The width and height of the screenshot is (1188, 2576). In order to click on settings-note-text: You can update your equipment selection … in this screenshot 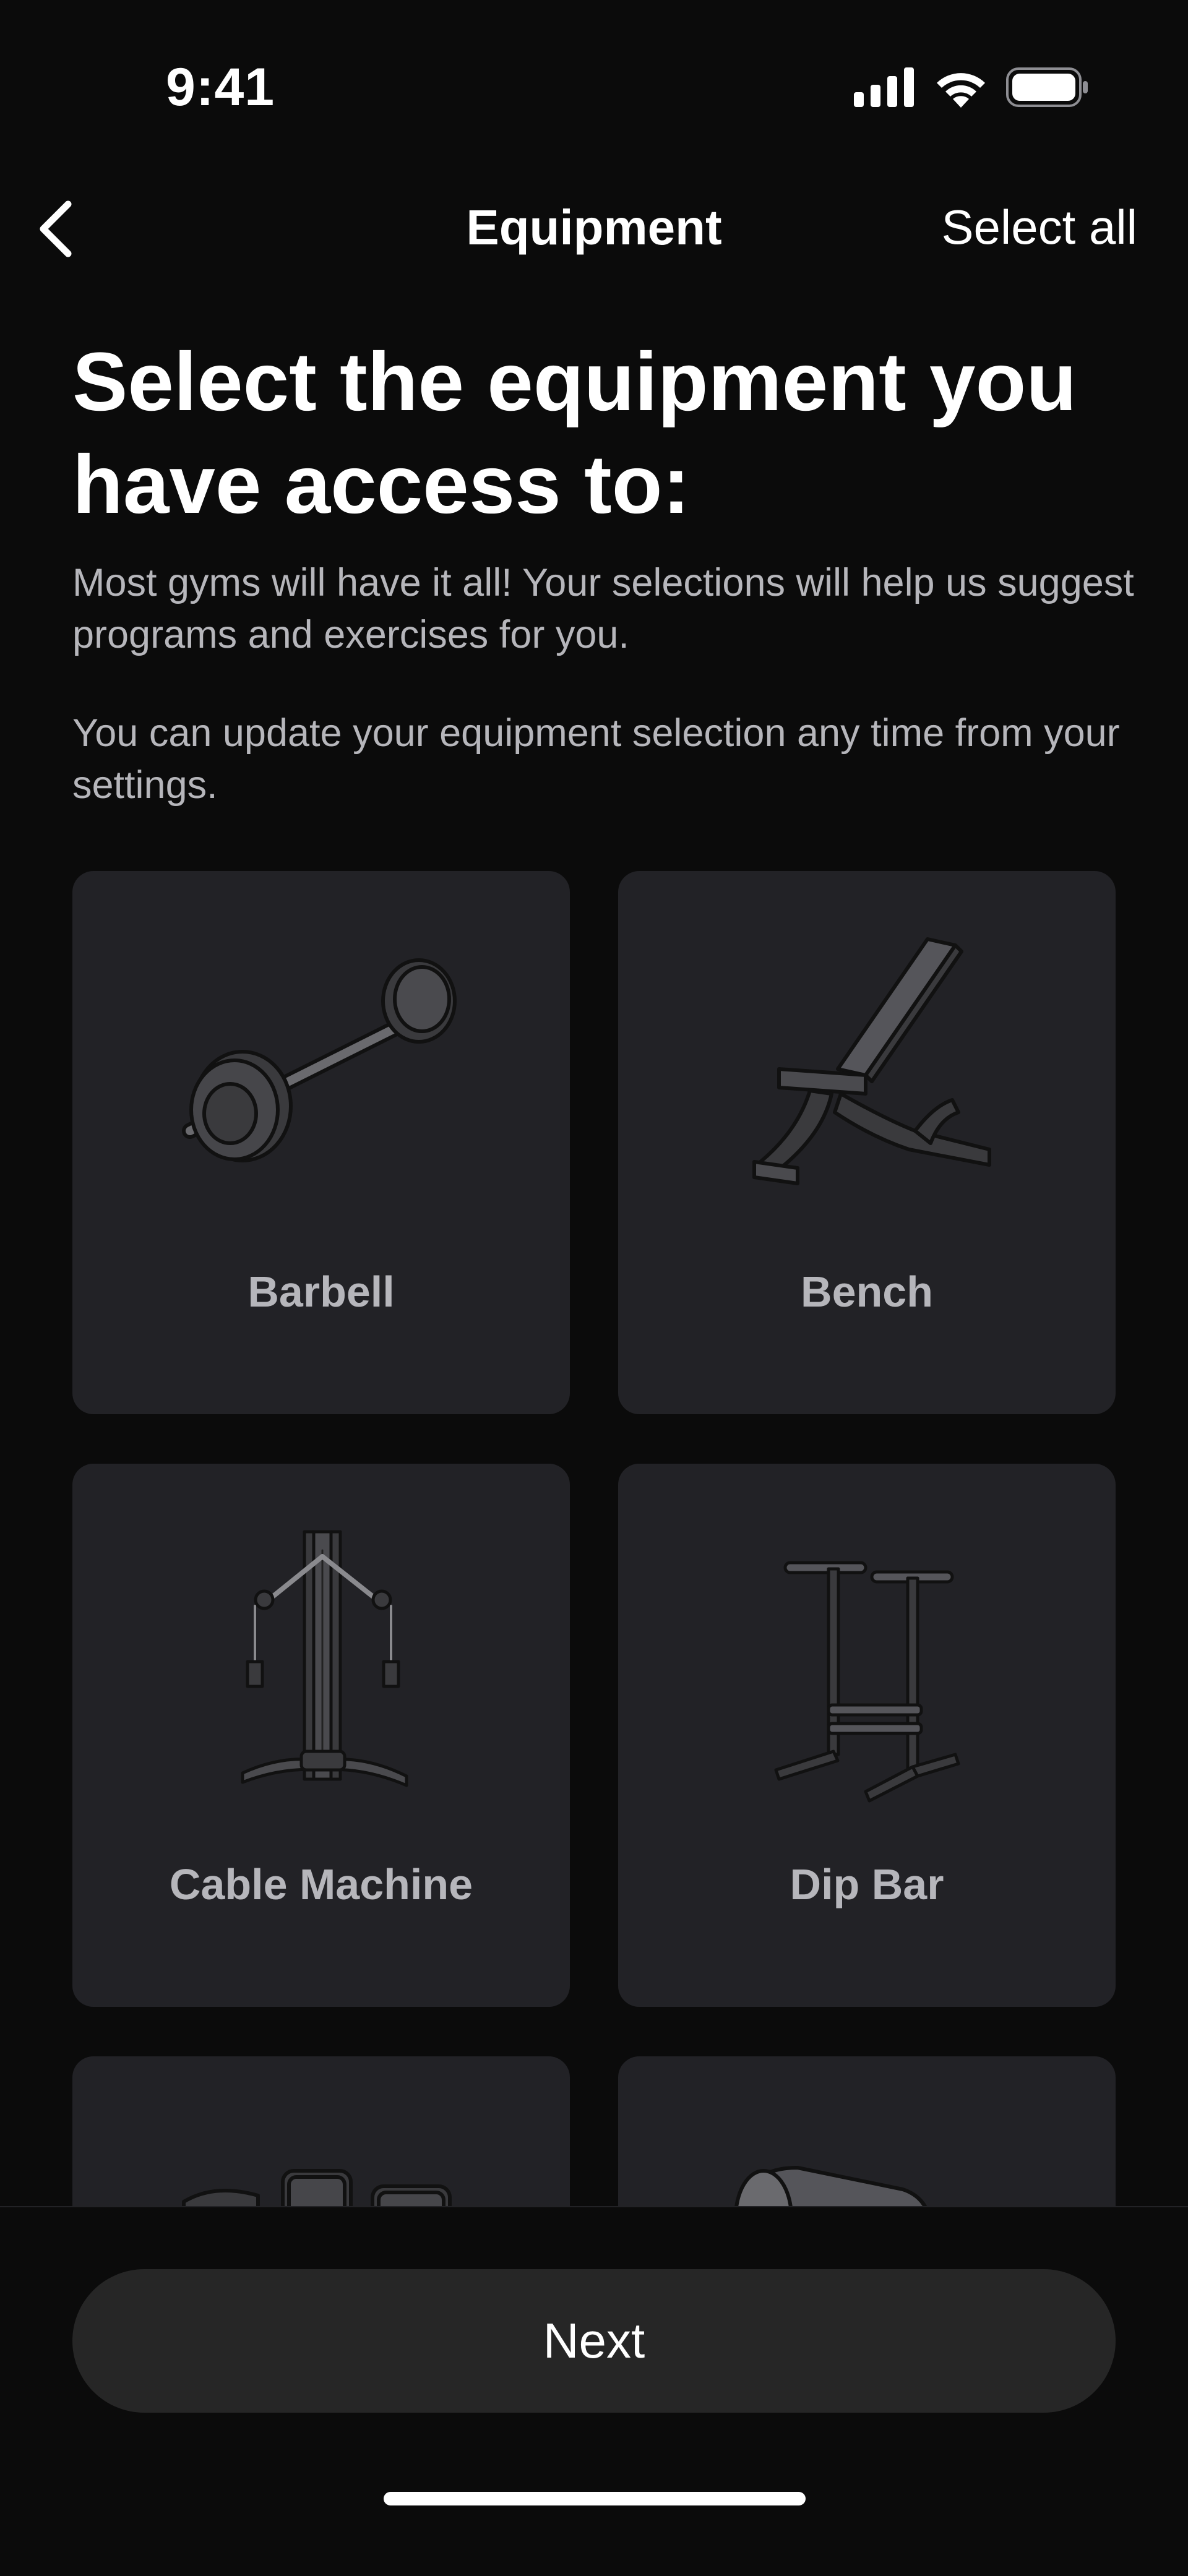, I will do `click(596, 759)`.